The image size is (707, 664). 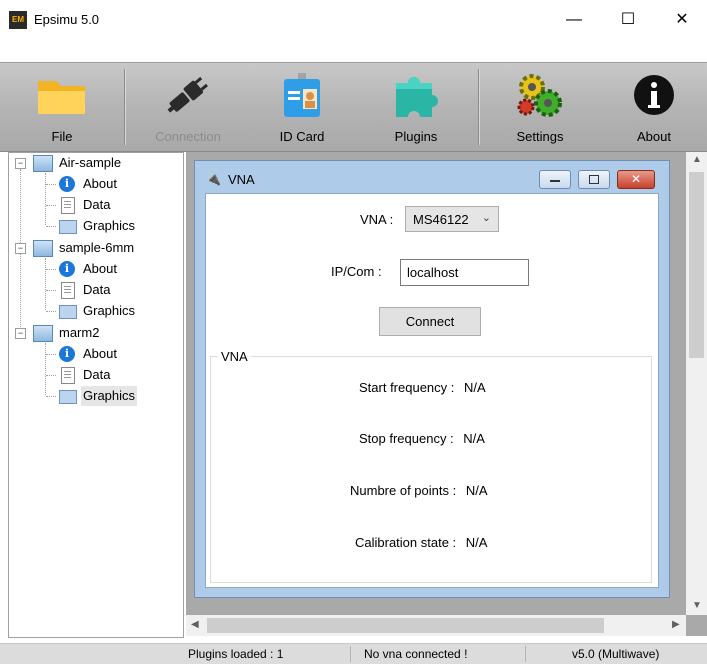 What do you see at coordinates (234, 356) in the screenshot?
I see `vna-group-title: VNA` at bounding box center [234, 356].